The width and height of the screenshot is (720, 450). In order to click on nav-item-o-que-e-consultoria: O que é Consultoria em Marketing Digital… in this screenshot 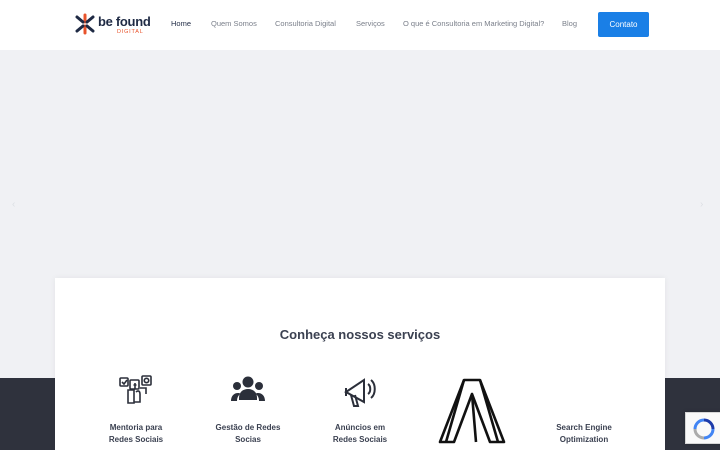, I will do `click(473, 23)`.